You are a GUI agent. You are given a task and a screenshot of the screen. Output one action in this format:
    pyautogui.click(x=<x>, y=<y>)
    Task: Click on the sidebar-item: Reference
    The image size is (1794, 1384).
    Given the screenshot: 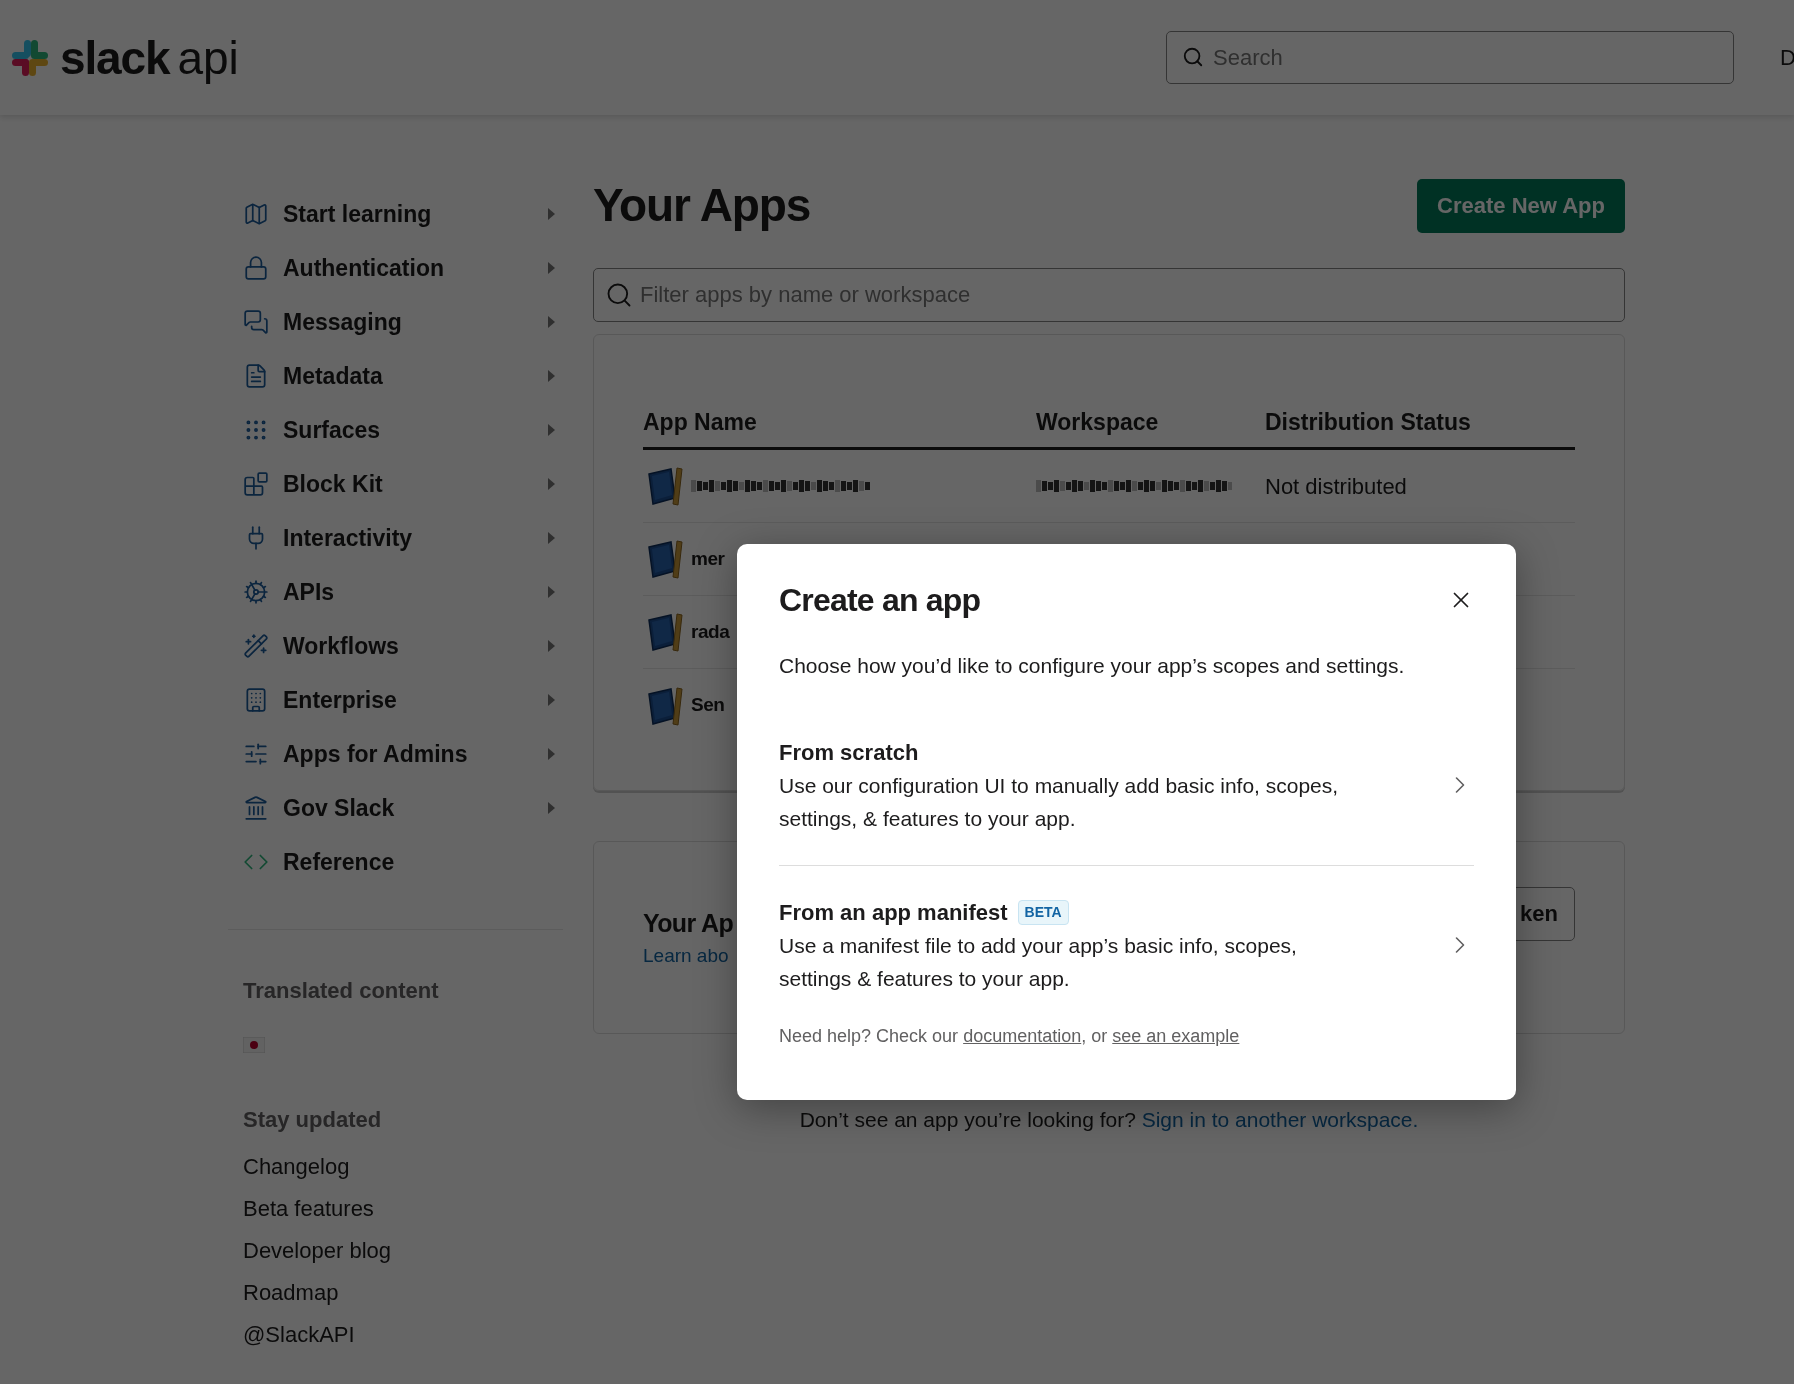 What is the action you would take?
    pyautogui.click(x=403, y=862)
    